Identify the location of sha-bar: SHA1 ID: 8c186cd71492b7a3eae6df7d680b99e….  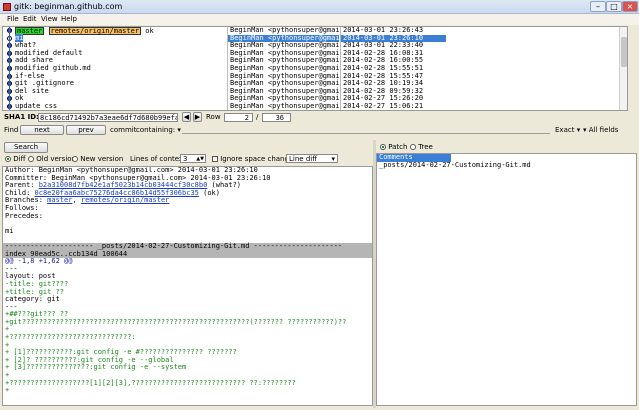
(319, 117).